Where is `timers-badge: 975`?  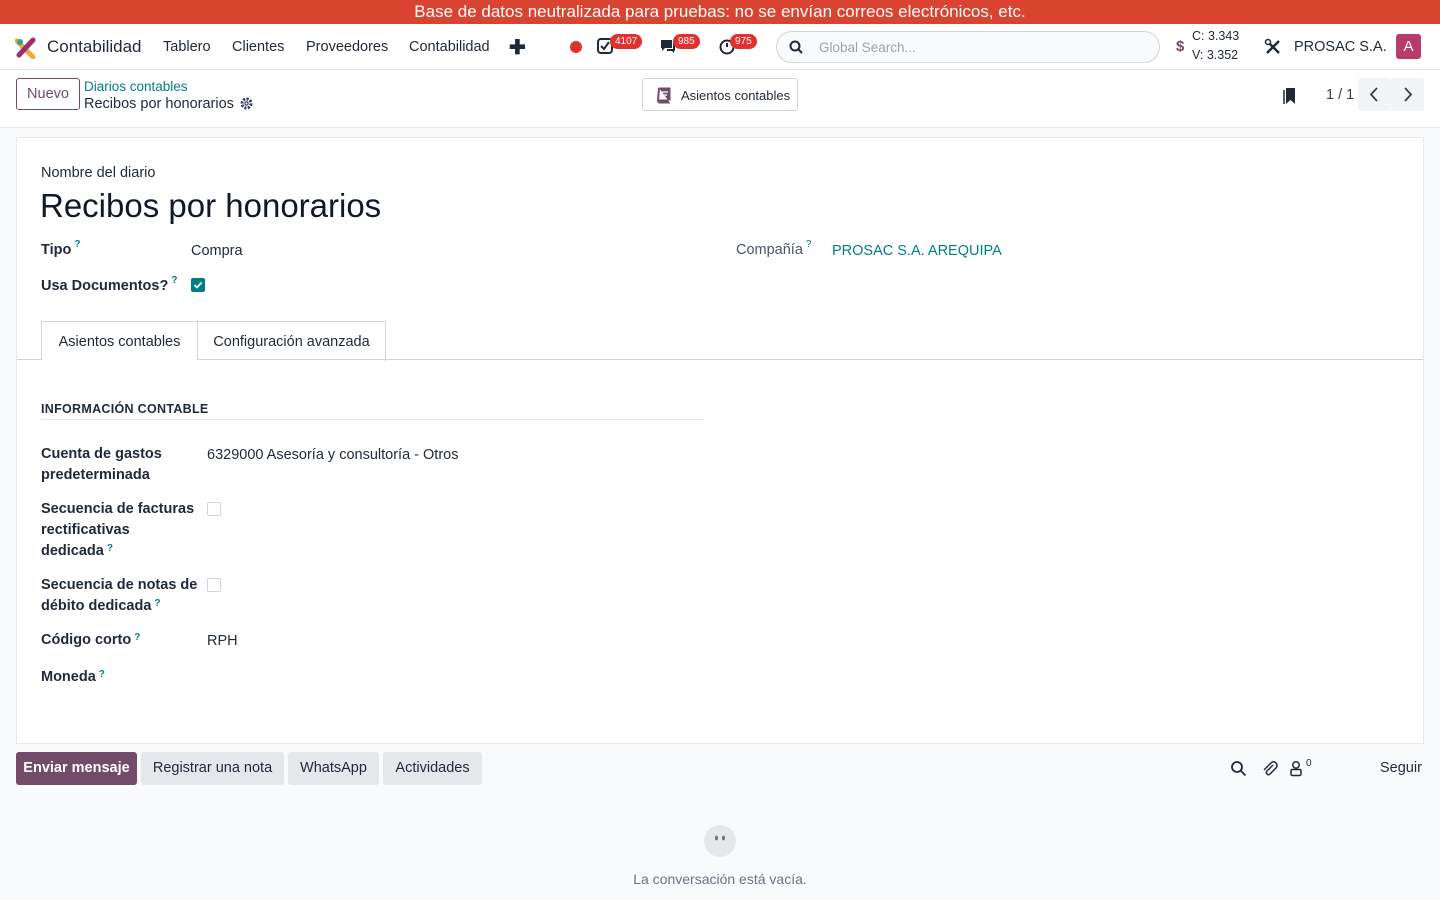 timers-badge: 975 is located at coordinates (743, 41).